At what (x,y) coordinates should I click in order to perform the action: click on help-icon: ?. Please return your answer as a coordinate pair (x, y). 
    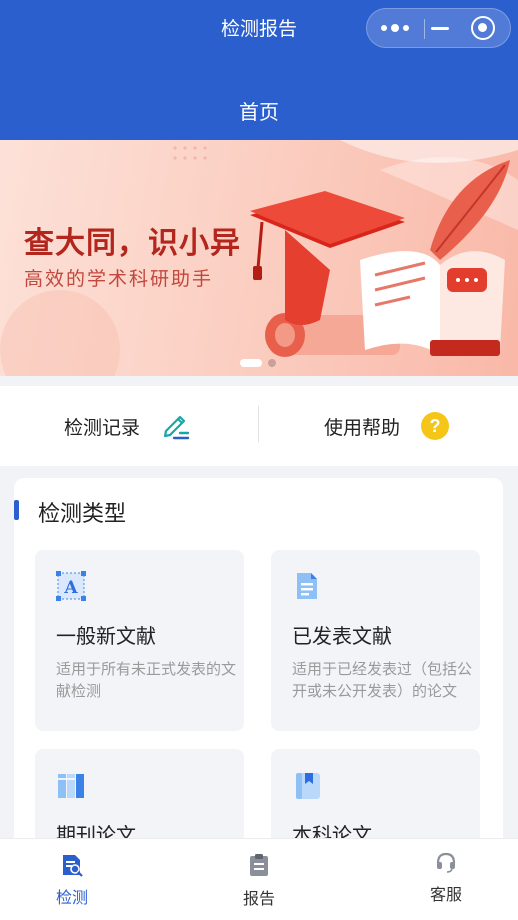
    Looking at the image, I should click on (435, 426).